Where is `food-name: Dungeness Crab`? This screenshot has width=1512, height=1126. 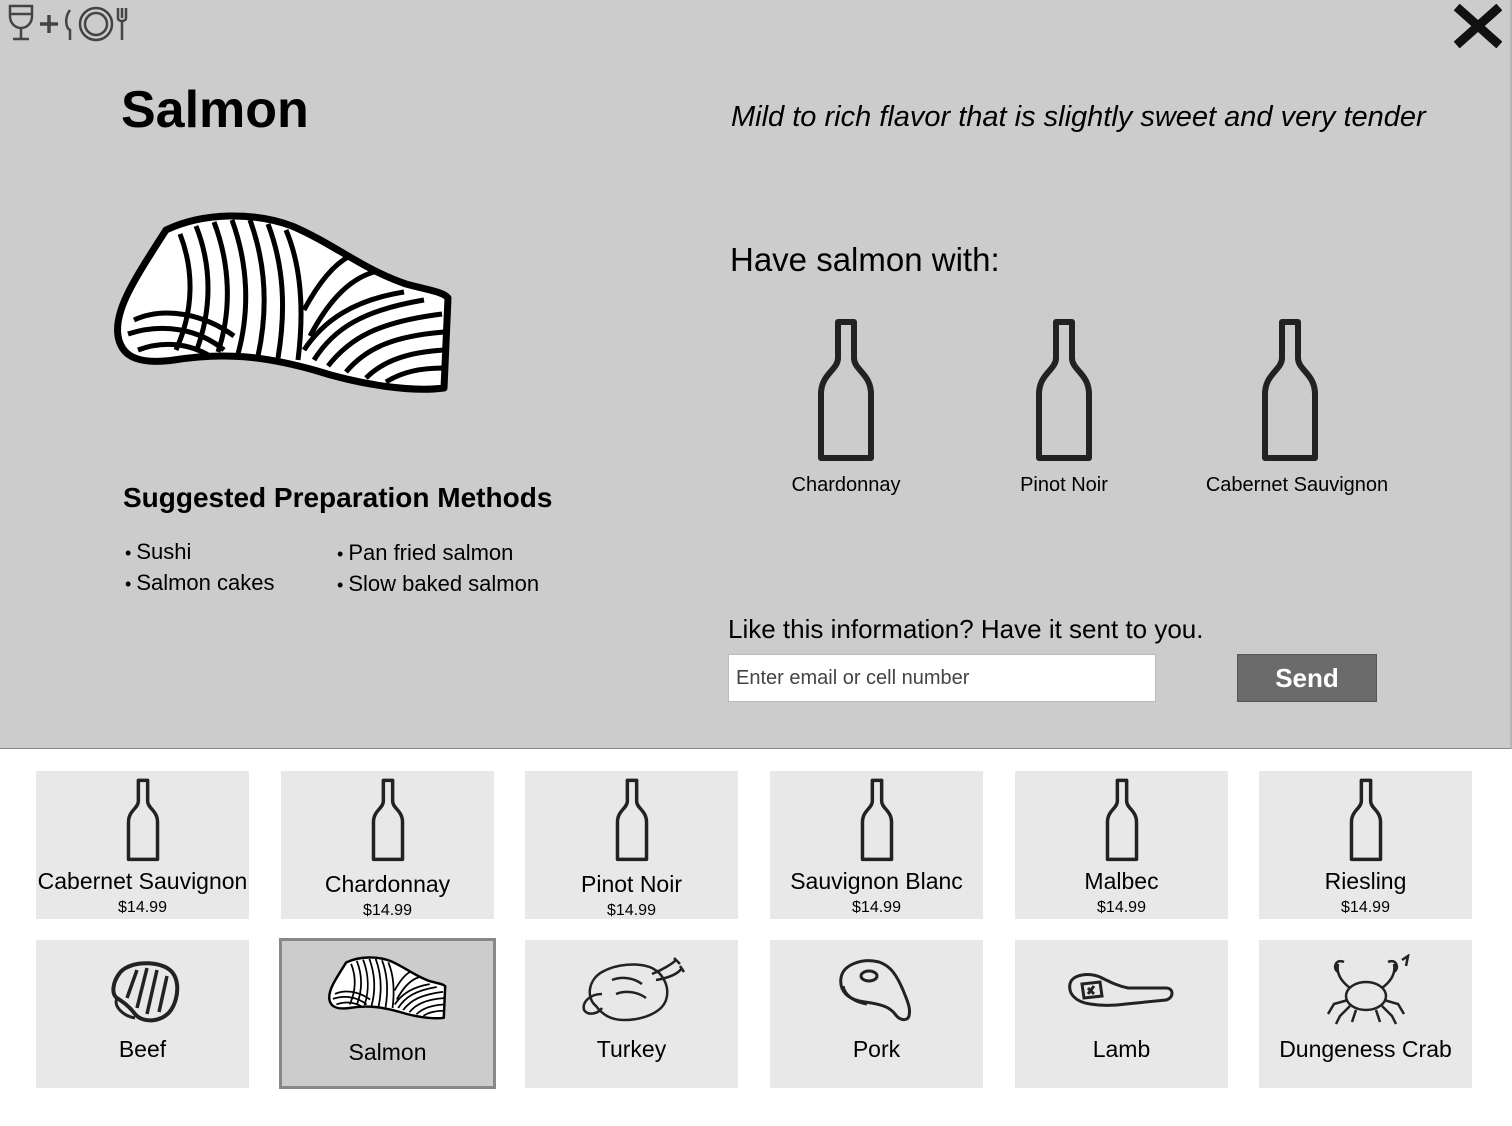
food-name: Dungeness Crab is located at coordinates (1365, 1049).